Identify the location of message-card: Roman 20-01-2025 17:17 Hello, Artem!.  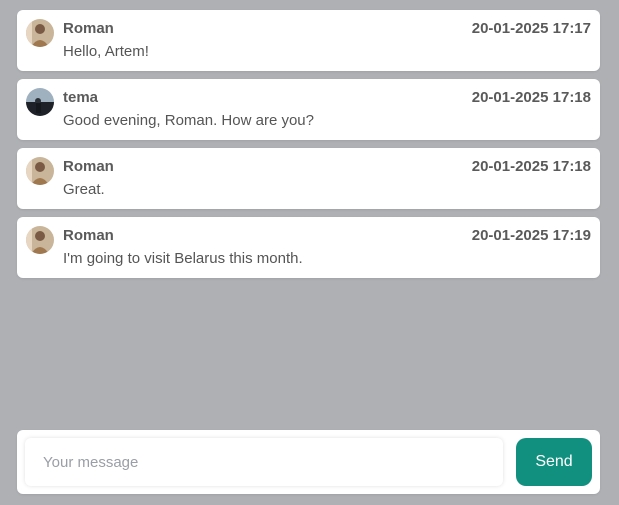
(308, 40).